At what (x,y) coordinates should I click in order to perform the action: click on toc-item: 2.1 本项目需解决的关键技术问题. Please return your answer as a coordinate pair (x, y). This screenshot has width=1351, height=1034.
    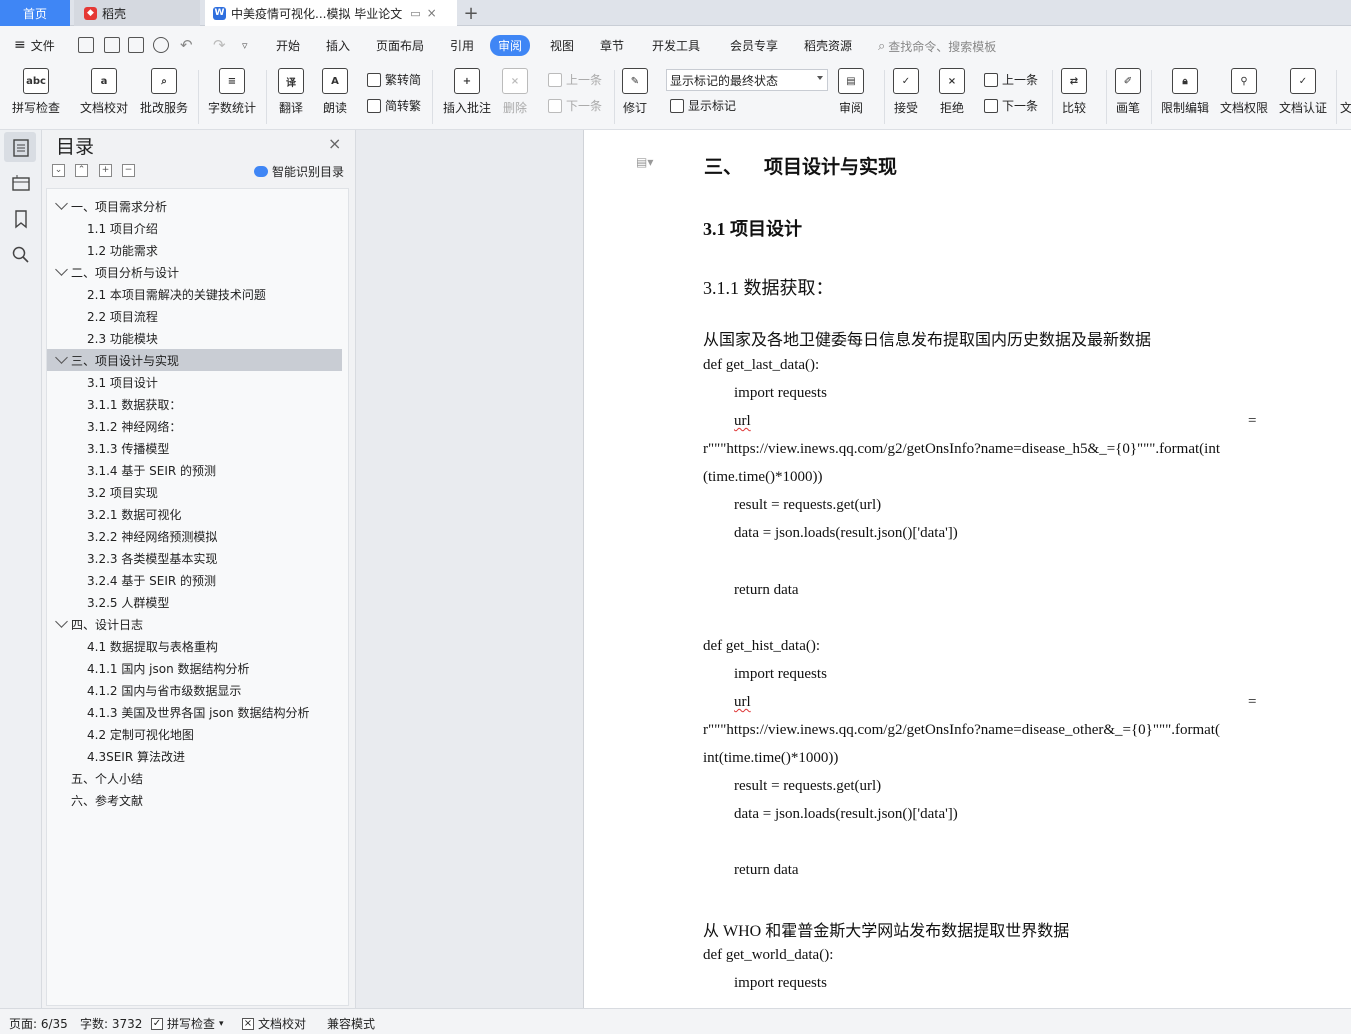
    Looking at the image, I should click on (194, 294).